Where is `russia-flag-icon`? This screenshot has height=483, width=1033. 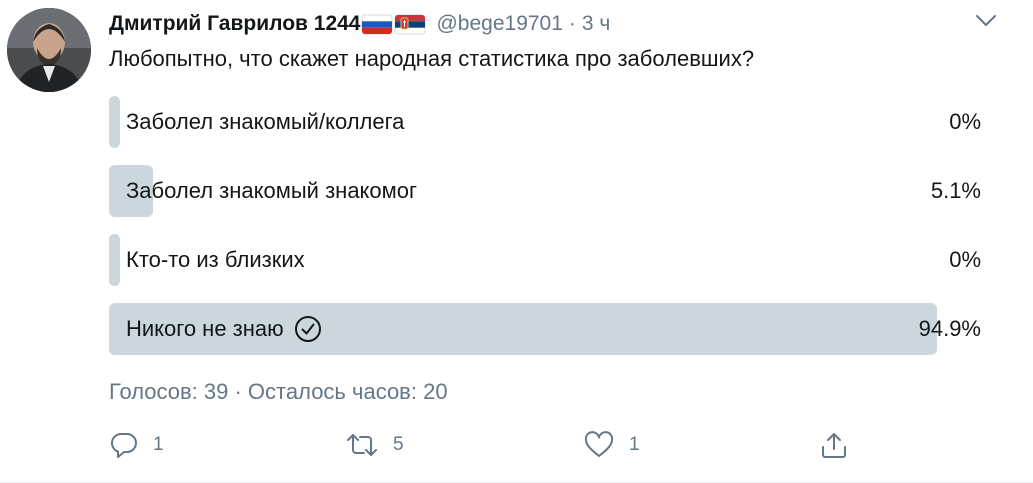
russia-flag-icon is located at coordinates (377, 24).